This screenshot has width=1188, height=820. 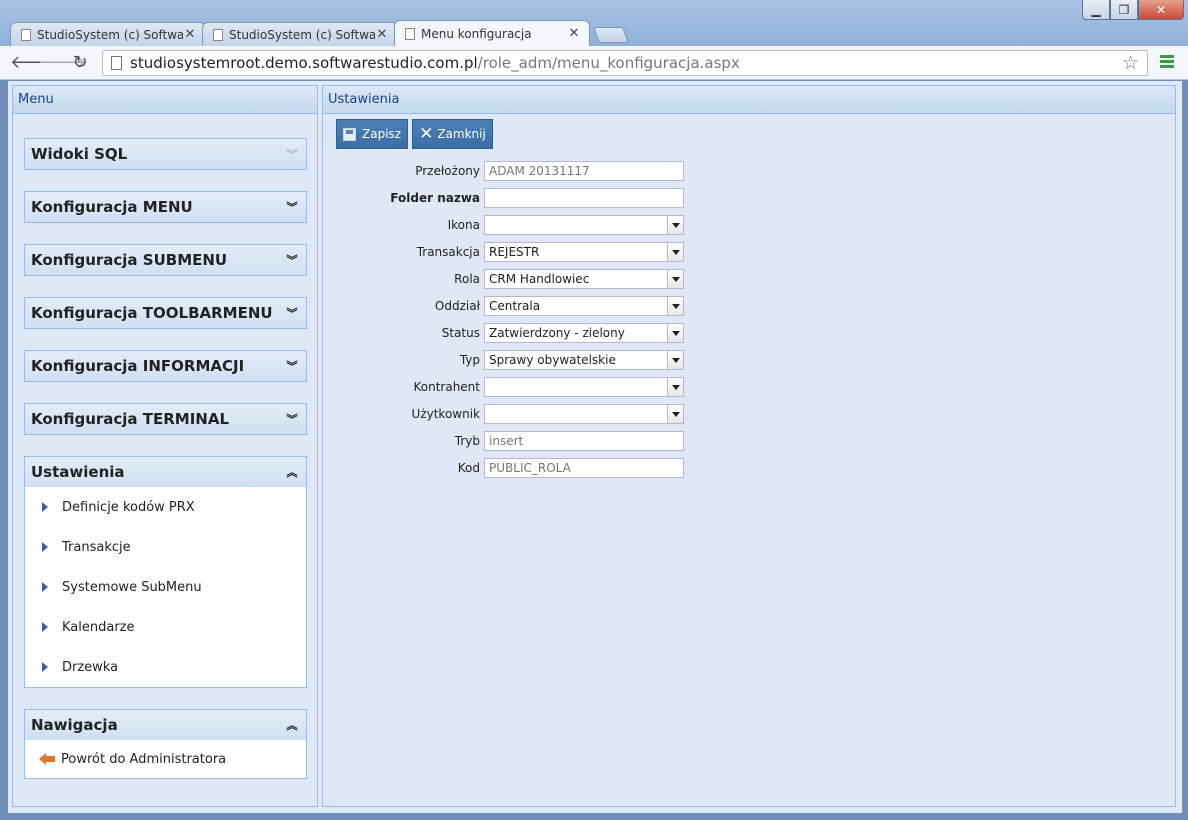 I want to click on section-title: Konfiguracja SUBMENU, so click(x=129, y=260).